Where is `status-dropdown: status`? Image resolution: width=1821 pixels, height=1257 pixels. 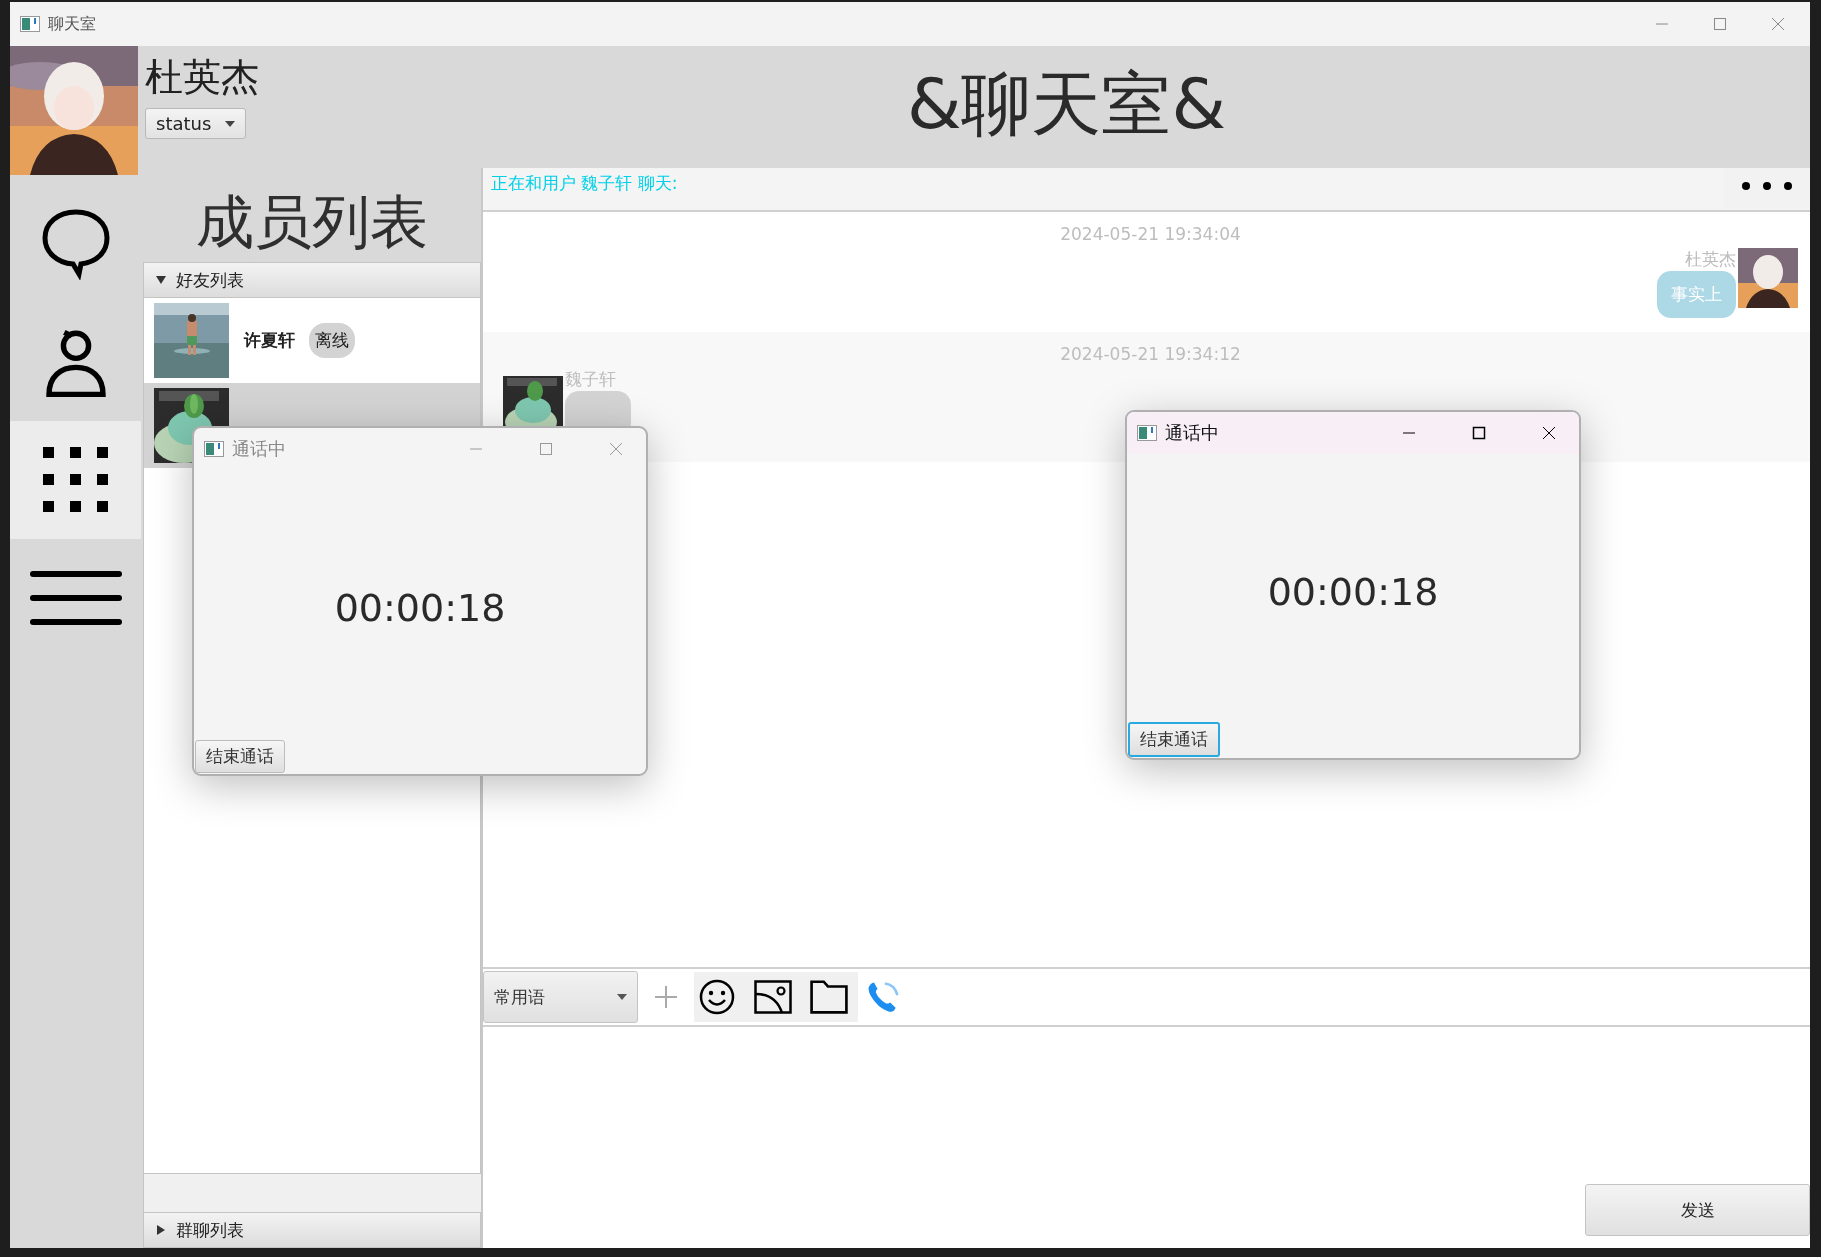 status-dropdown: status is located at coordinates (196, 123).